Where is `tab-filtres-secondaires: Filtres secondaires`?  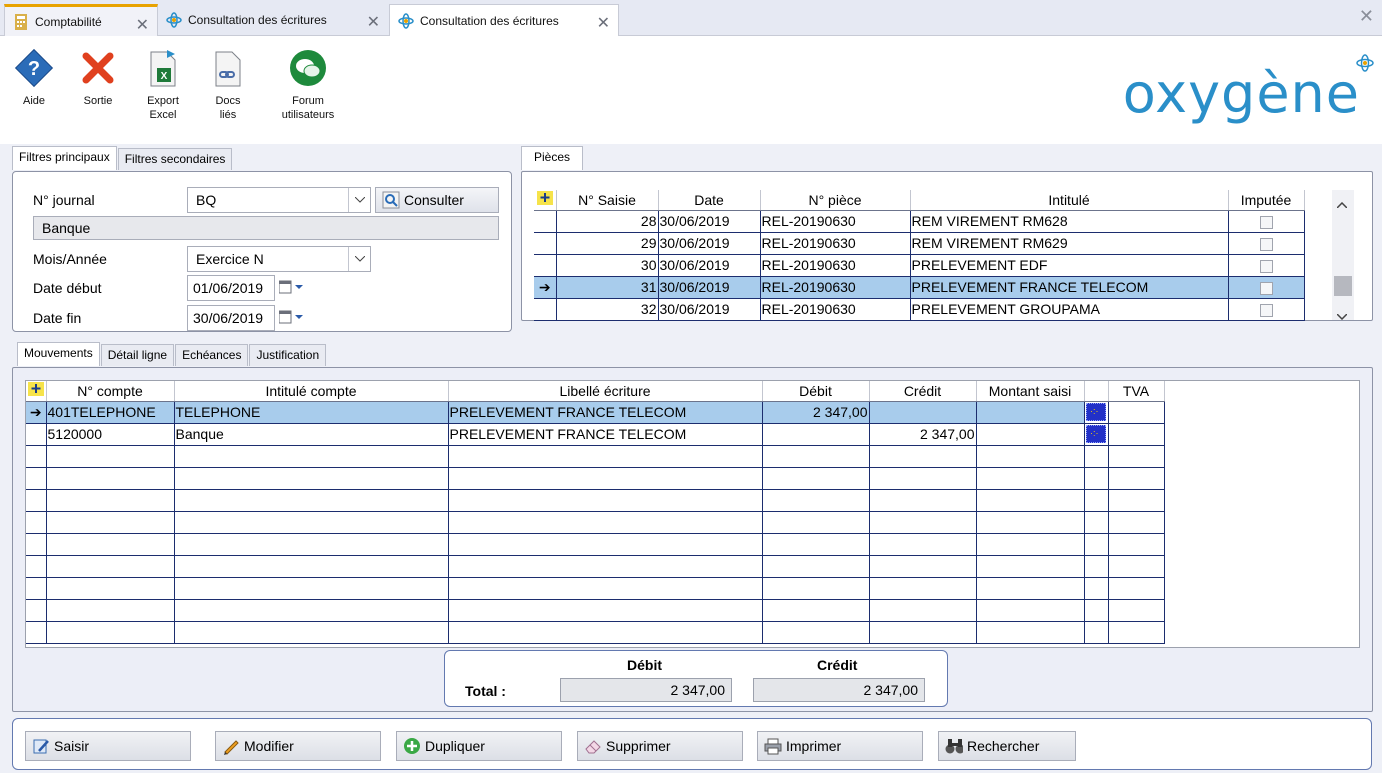 tab-filtres-secondaires: Filtres secondaires is located at coordinates (175, 159).